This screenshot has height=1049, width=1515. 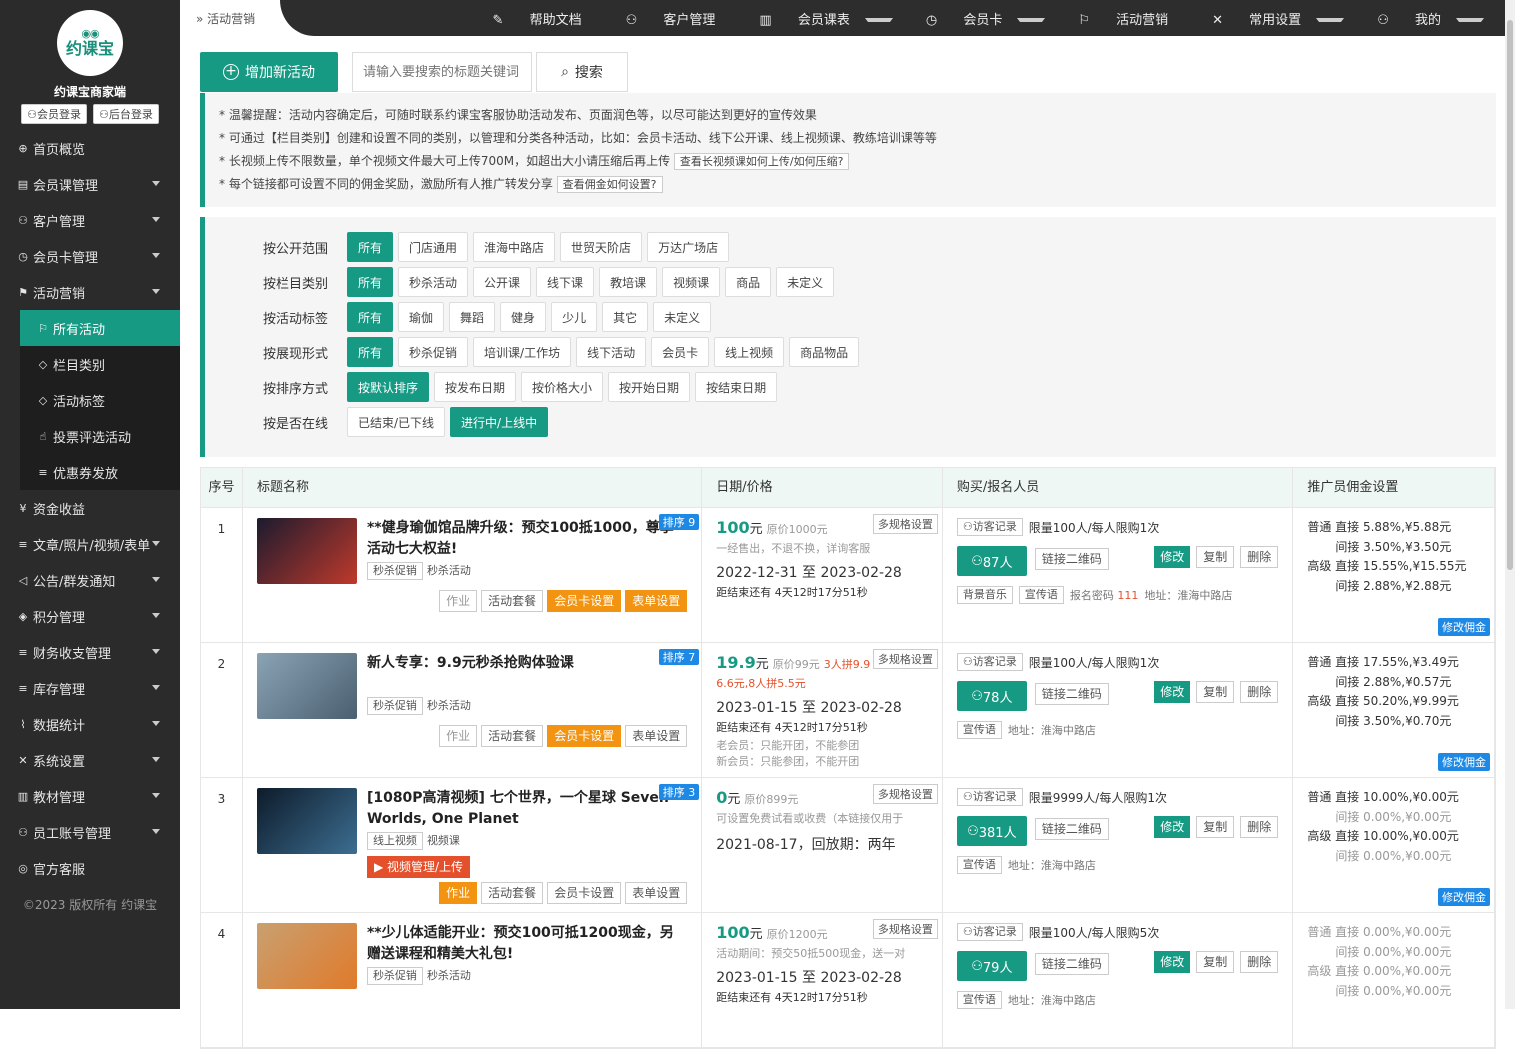 I want to click on admin-login-button: ⚇后台登录, so click(x=126, y=114).